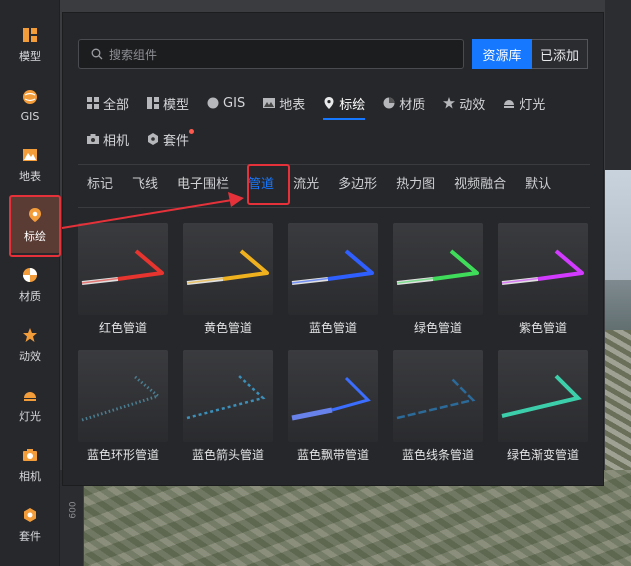  What do you see at coordinates (271, 54) in the screenshot?
I see `search-field: 搜索组件` at bounding box center [271, 54].